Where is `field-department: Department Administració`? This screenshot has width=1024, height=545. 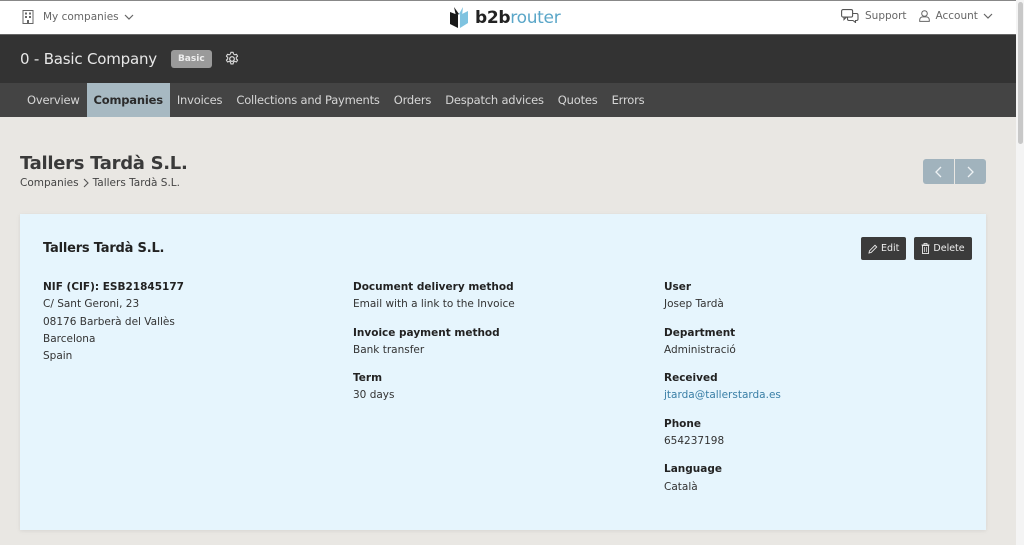
field-department: Department Administració is located at coordinates (722, 342).